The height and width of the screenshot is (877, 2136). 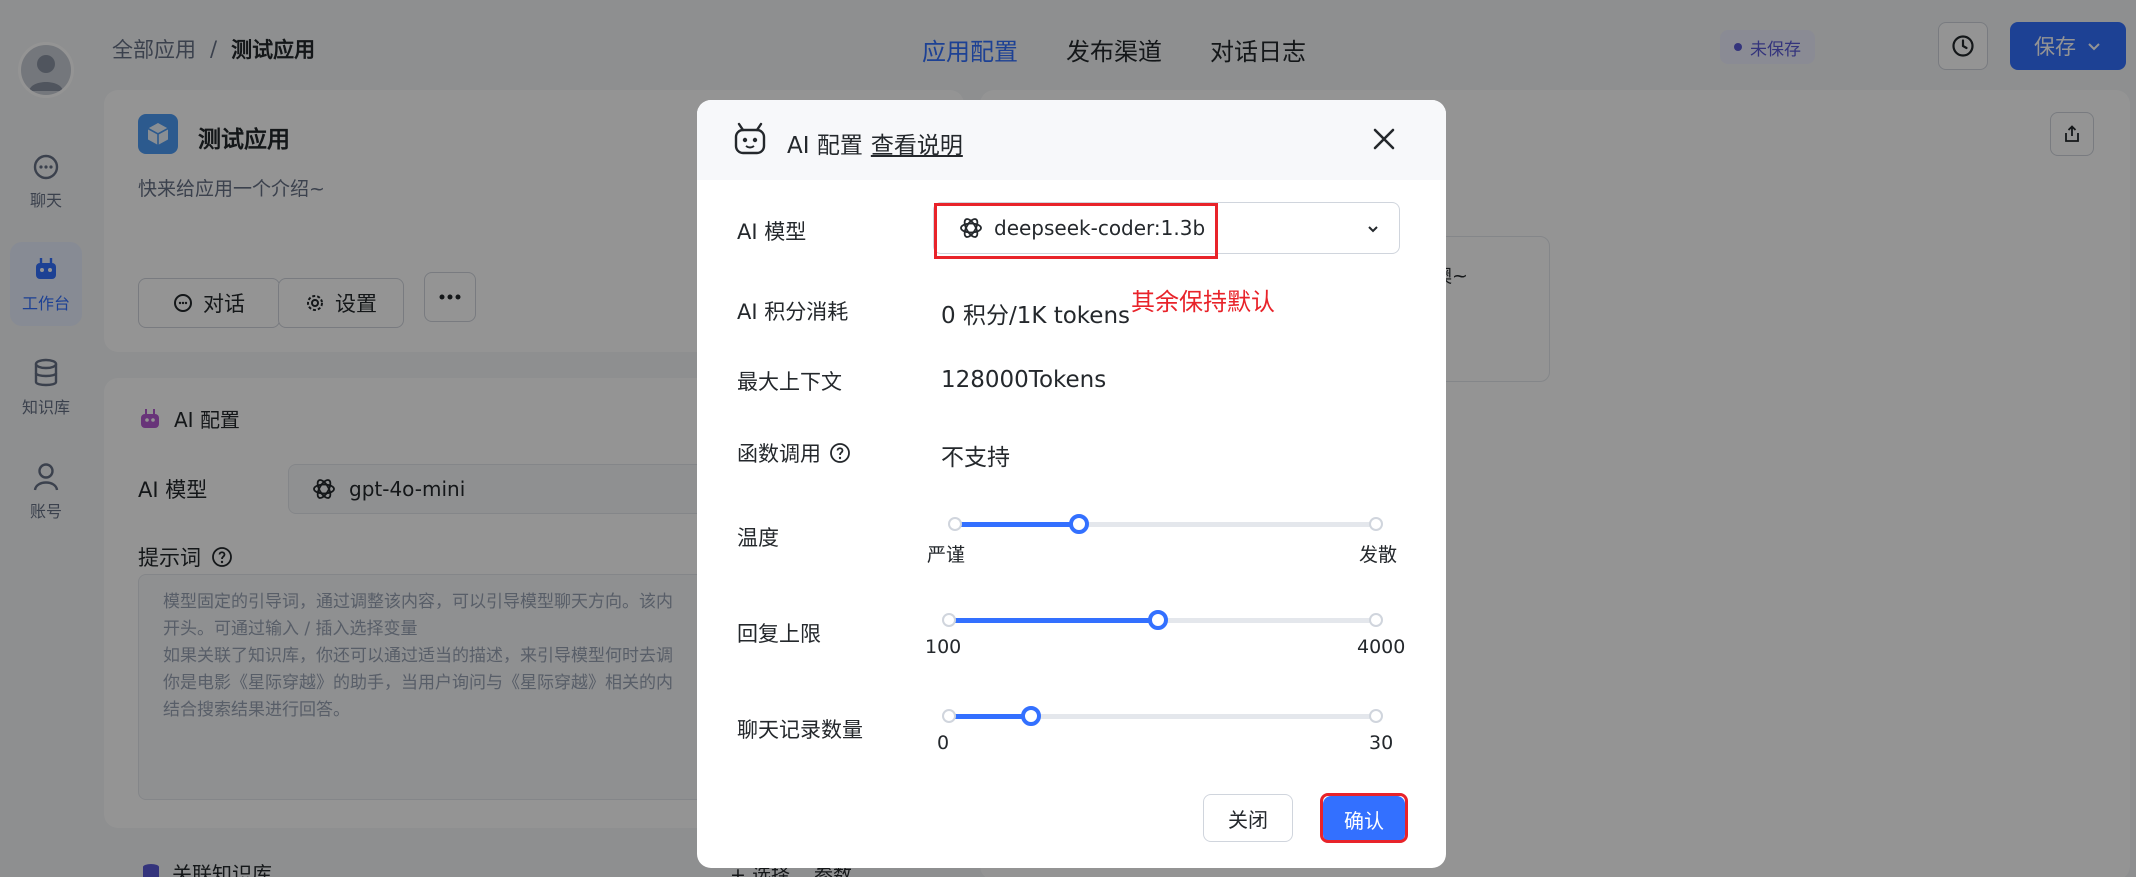 I want to click on chevron-down-icon, so click(x=1373, y=229).